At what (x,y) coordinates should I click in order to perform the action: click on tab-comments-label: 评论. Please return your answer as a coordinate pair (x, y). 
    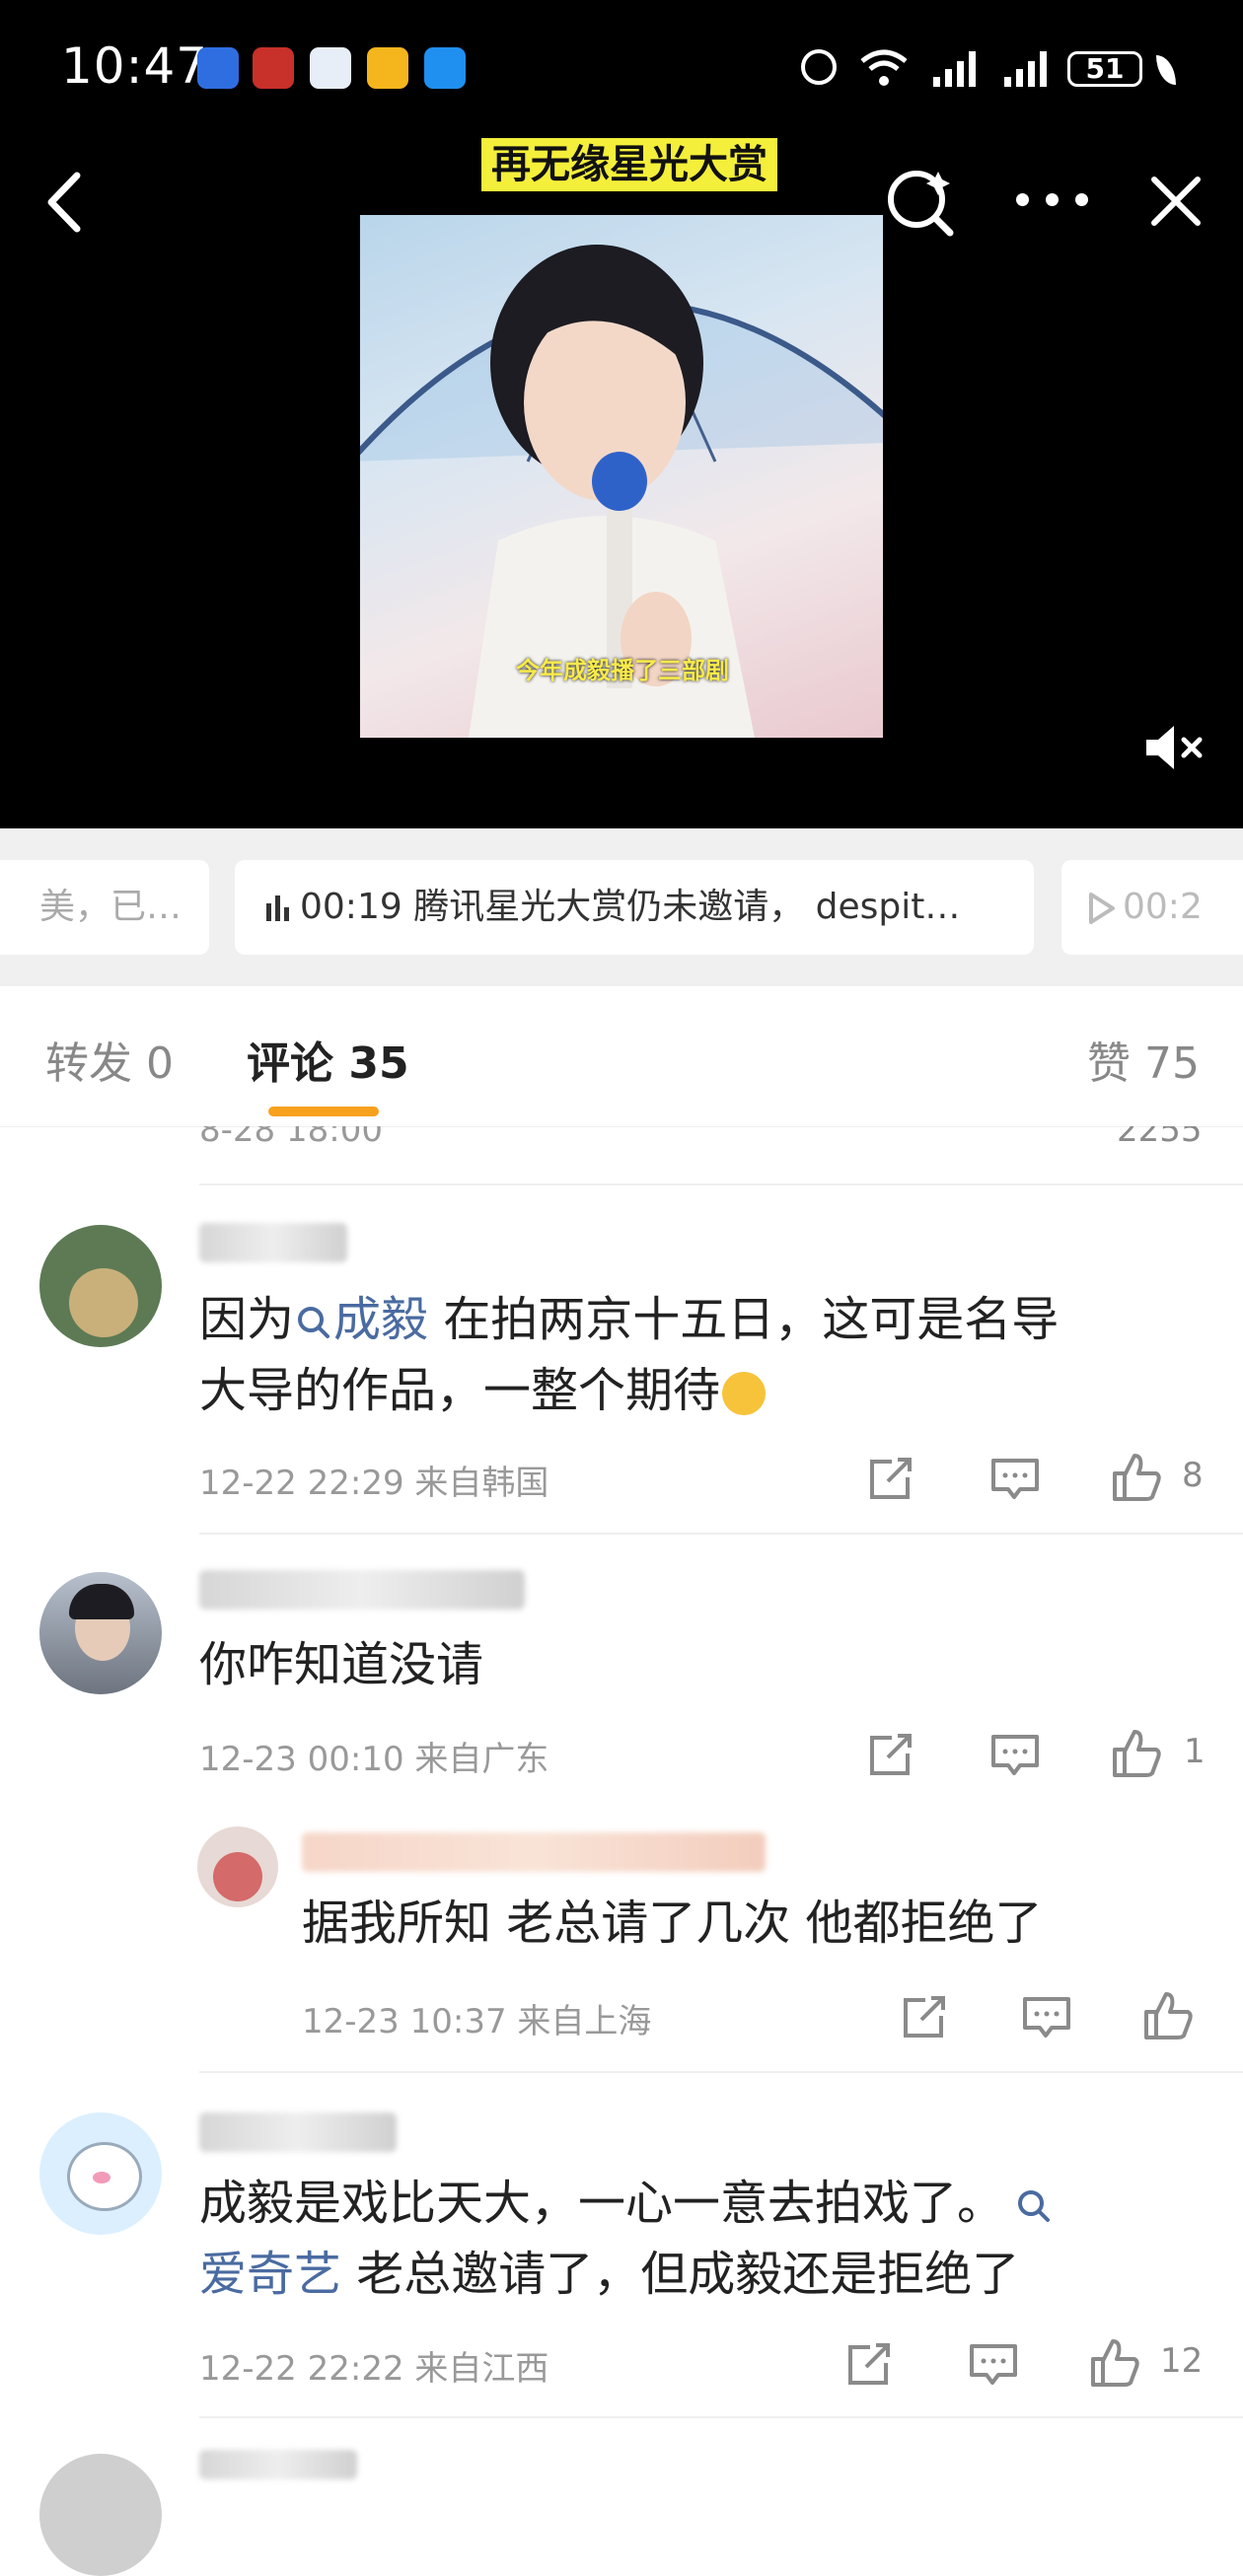
    Looking at the image, I should click on (290, 1064).